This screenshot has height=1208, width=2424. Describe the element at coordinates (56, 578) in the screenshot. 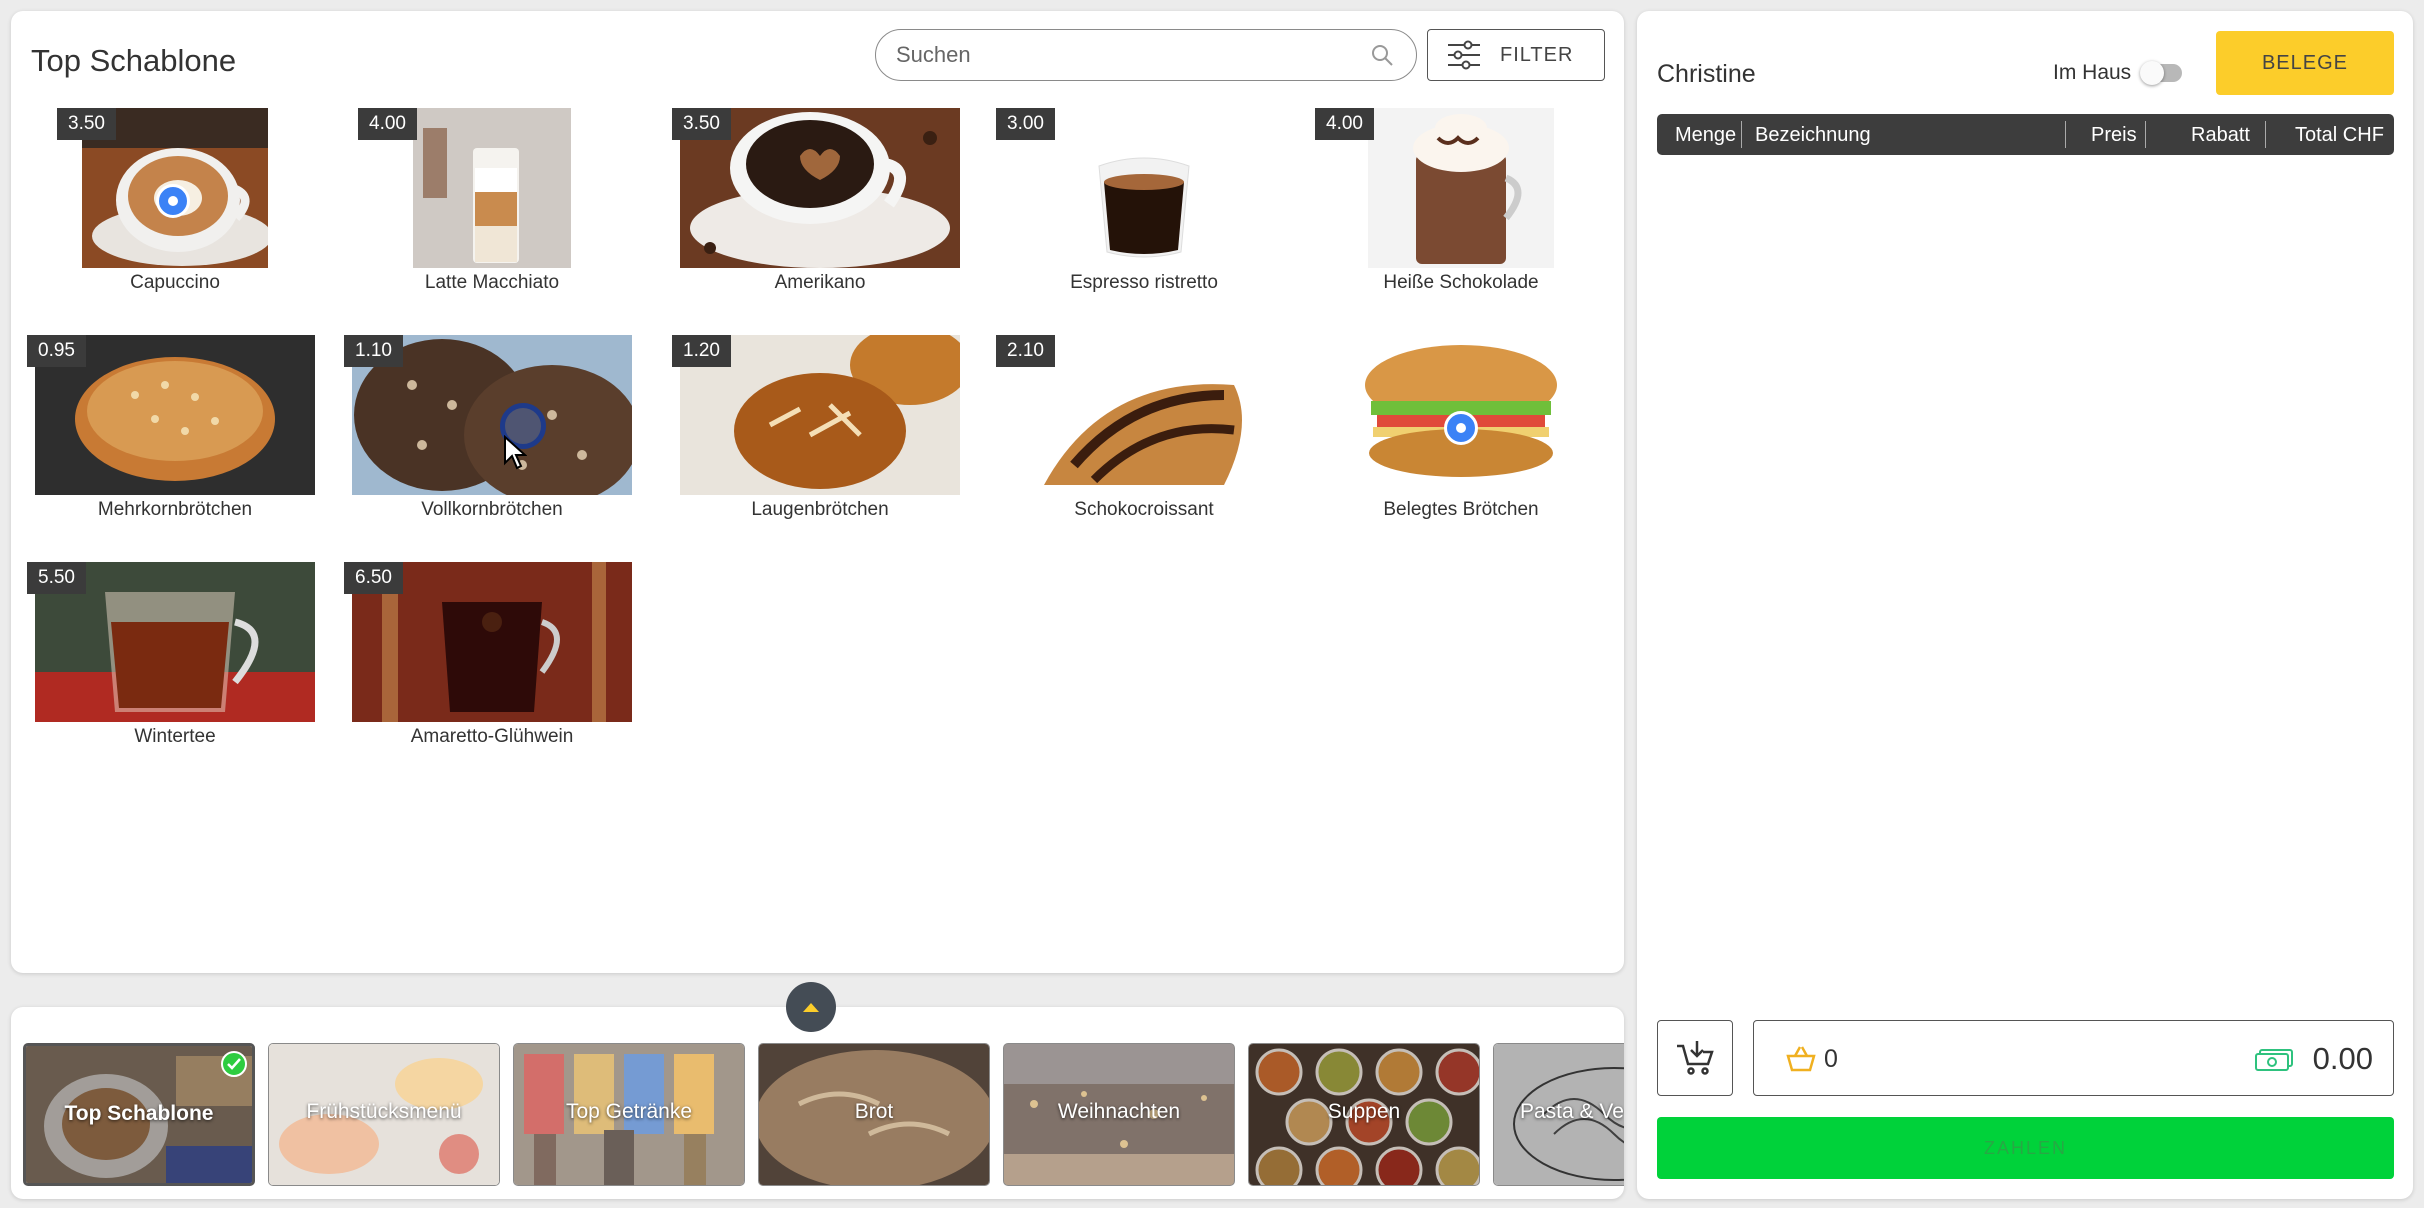

I see `price-badge: 5.50` at that location.